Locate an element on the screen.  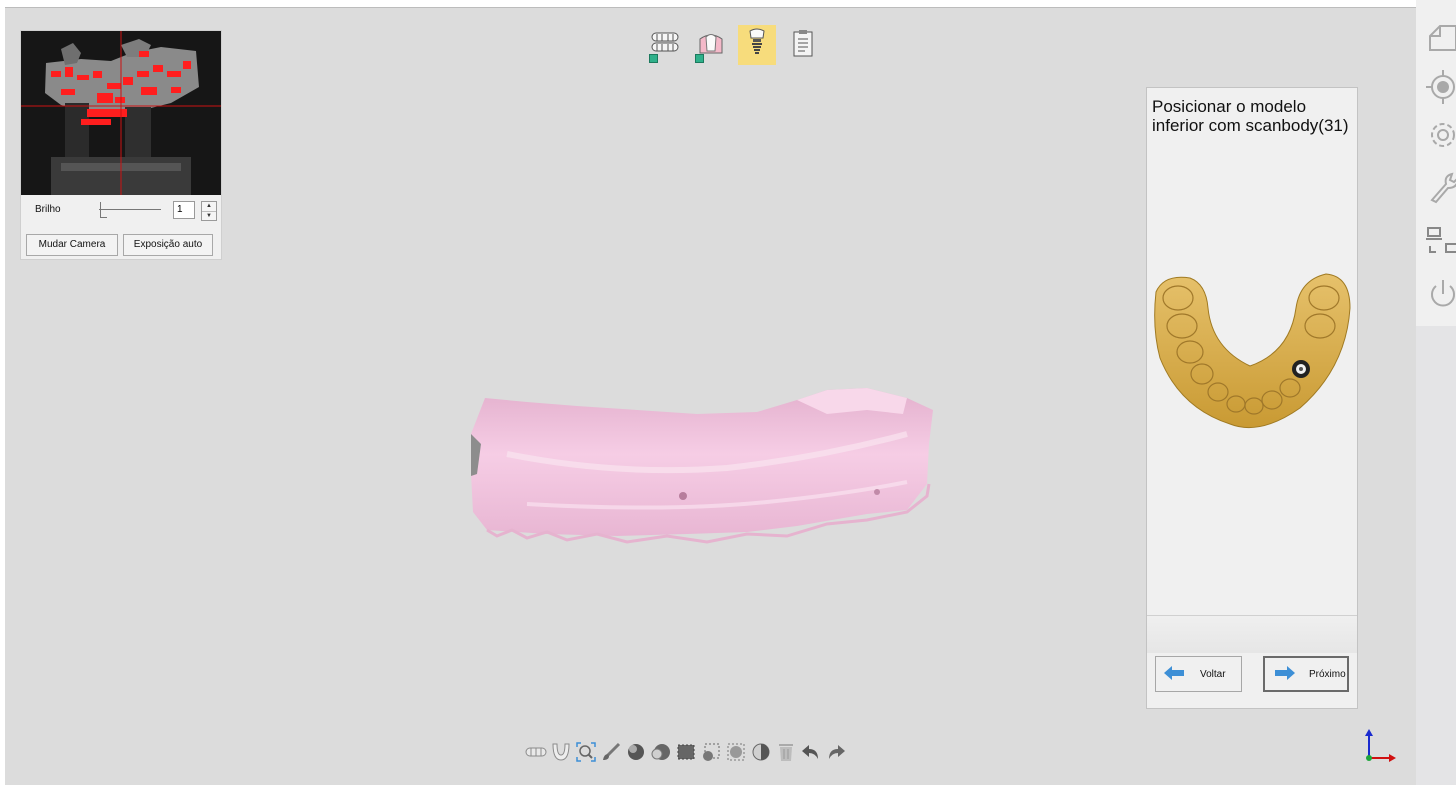
brightness-slider is located at coordinates (130, 210).